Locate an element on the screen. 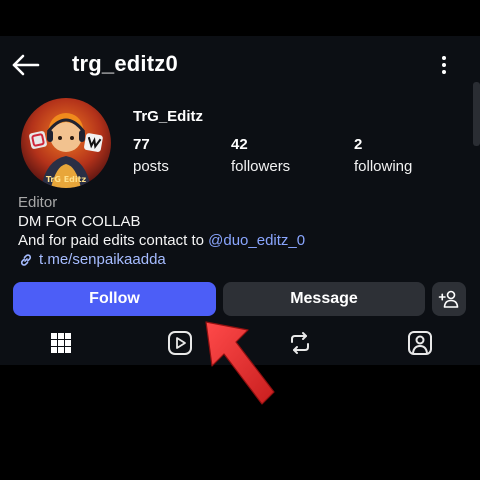  bio-line-1: DM FOR COLLAB is located at coordinates (79, 221).